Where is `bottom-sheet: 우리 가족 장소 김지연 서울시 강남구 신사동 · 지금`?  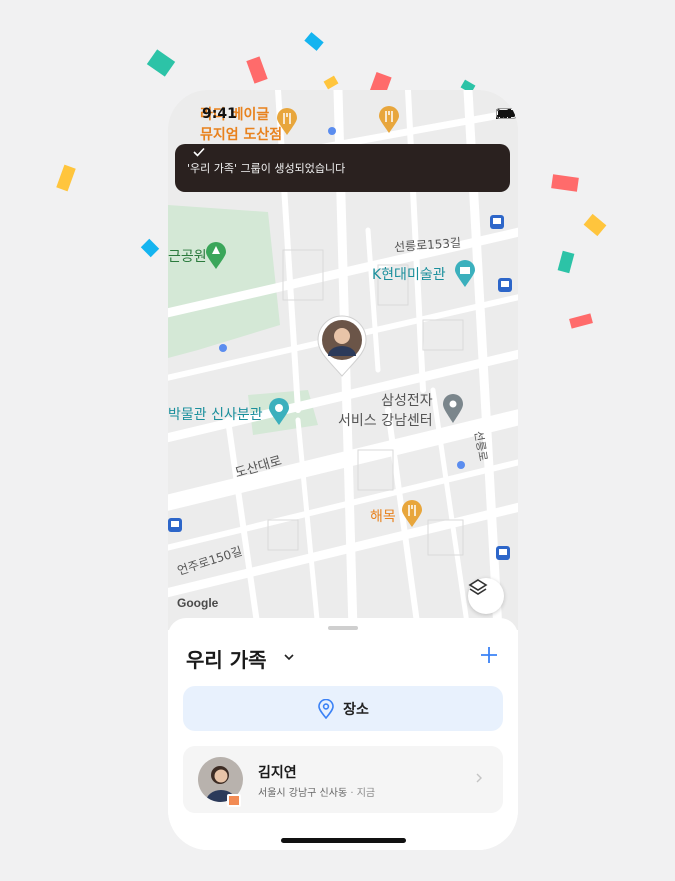
bottom-sheet: 우리 가족 장소 김지연 서울시 강남구 신사동 · 지금 is located at coordinates (343, 734).